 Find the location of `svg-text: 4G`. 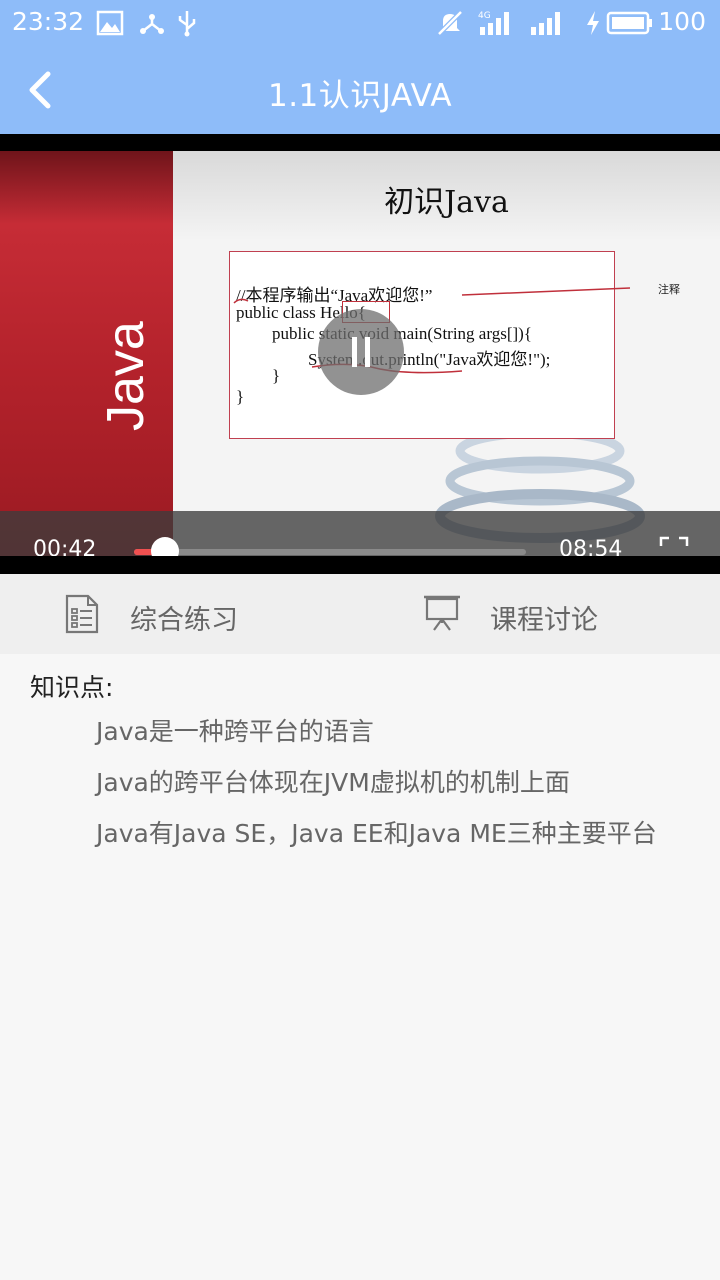

svg-text: 4G is located at coordinates (484, 16).